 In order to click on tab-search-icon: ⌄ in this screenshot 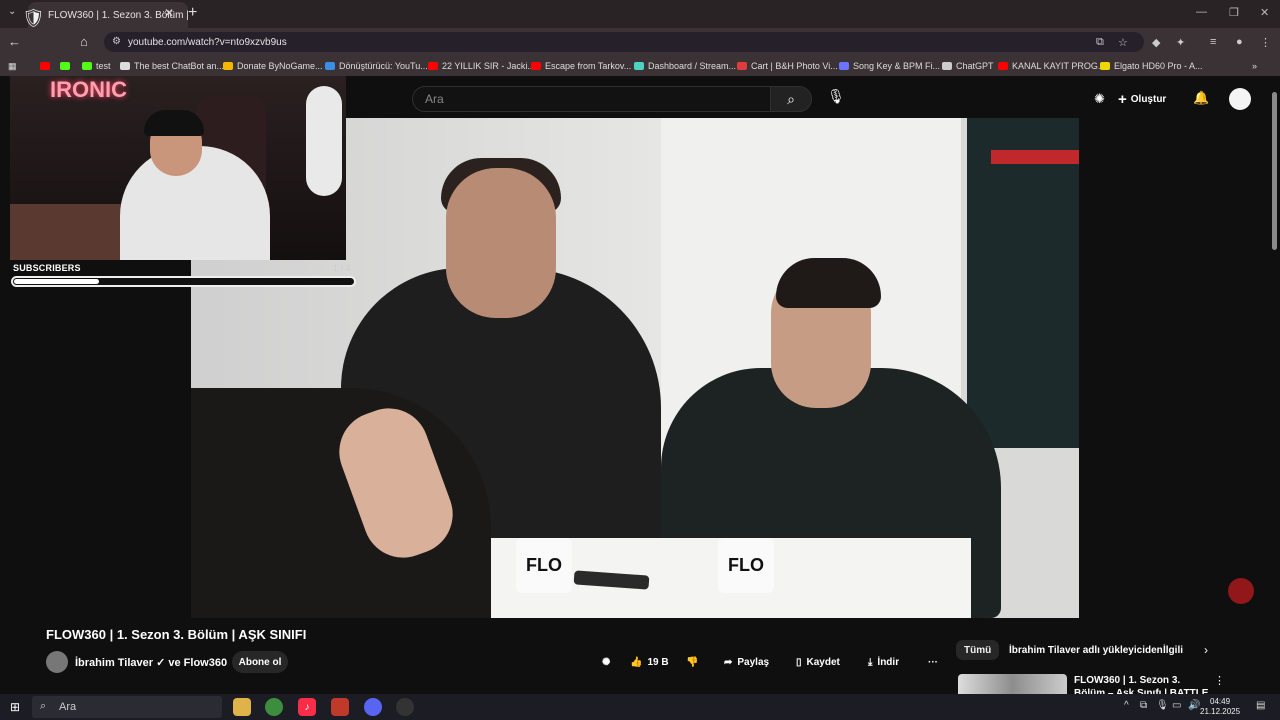, I will do `click(12, 11)`.